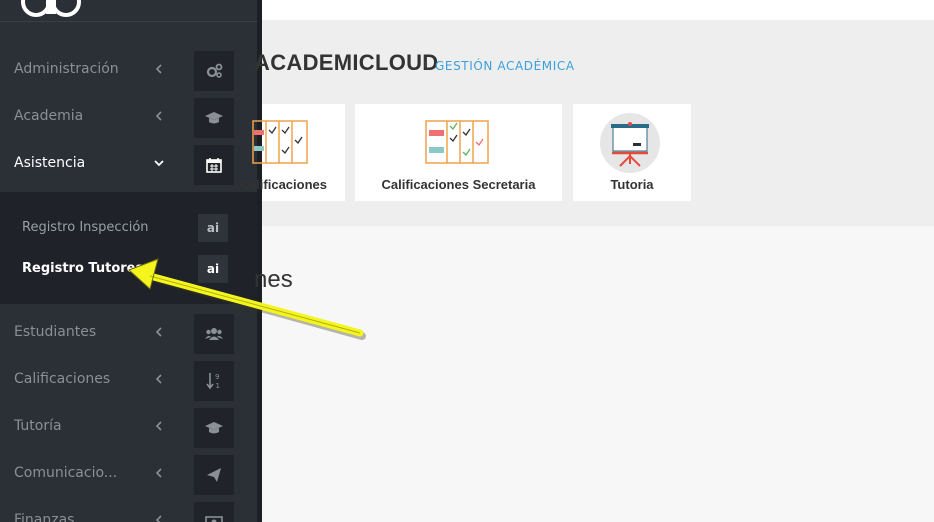 The height and width of the screenshot is (522, 934). I want to click on sidebar-item-asistencia: Asistencia, so click(128, 164).